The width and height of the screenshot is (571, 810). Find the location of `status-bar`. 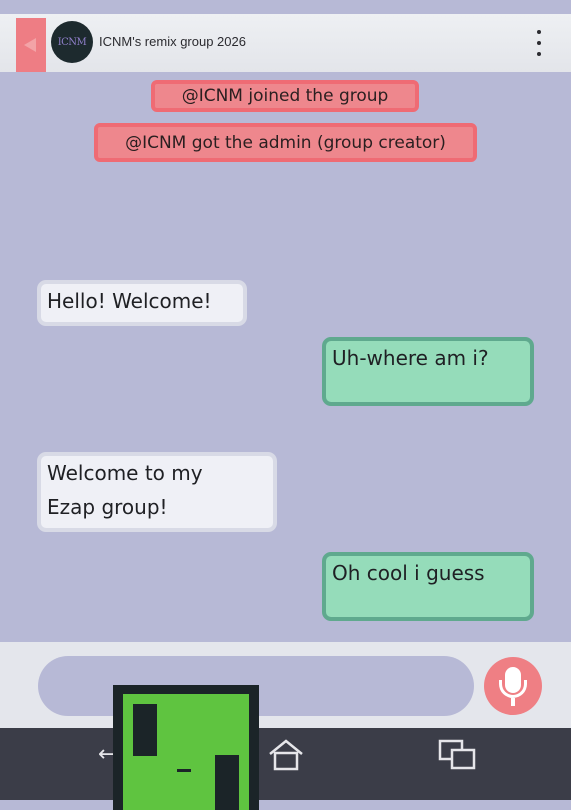

status-bar is located at coordinates (285, 7).